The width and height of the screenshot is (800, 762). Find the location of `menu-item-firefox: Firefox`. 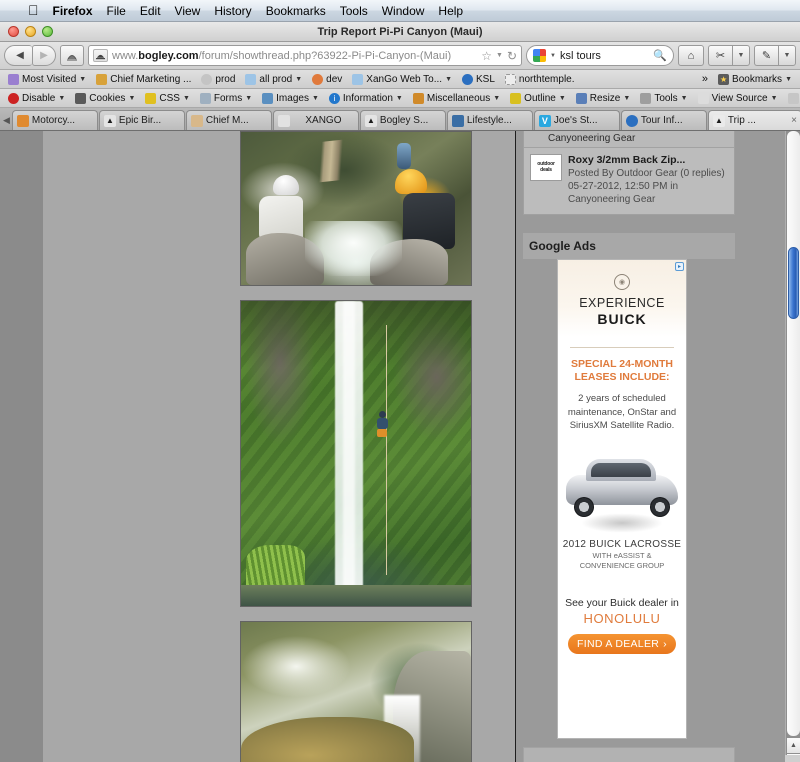

menu-item-firefox: Firefox is located at coordinates (73, 11).